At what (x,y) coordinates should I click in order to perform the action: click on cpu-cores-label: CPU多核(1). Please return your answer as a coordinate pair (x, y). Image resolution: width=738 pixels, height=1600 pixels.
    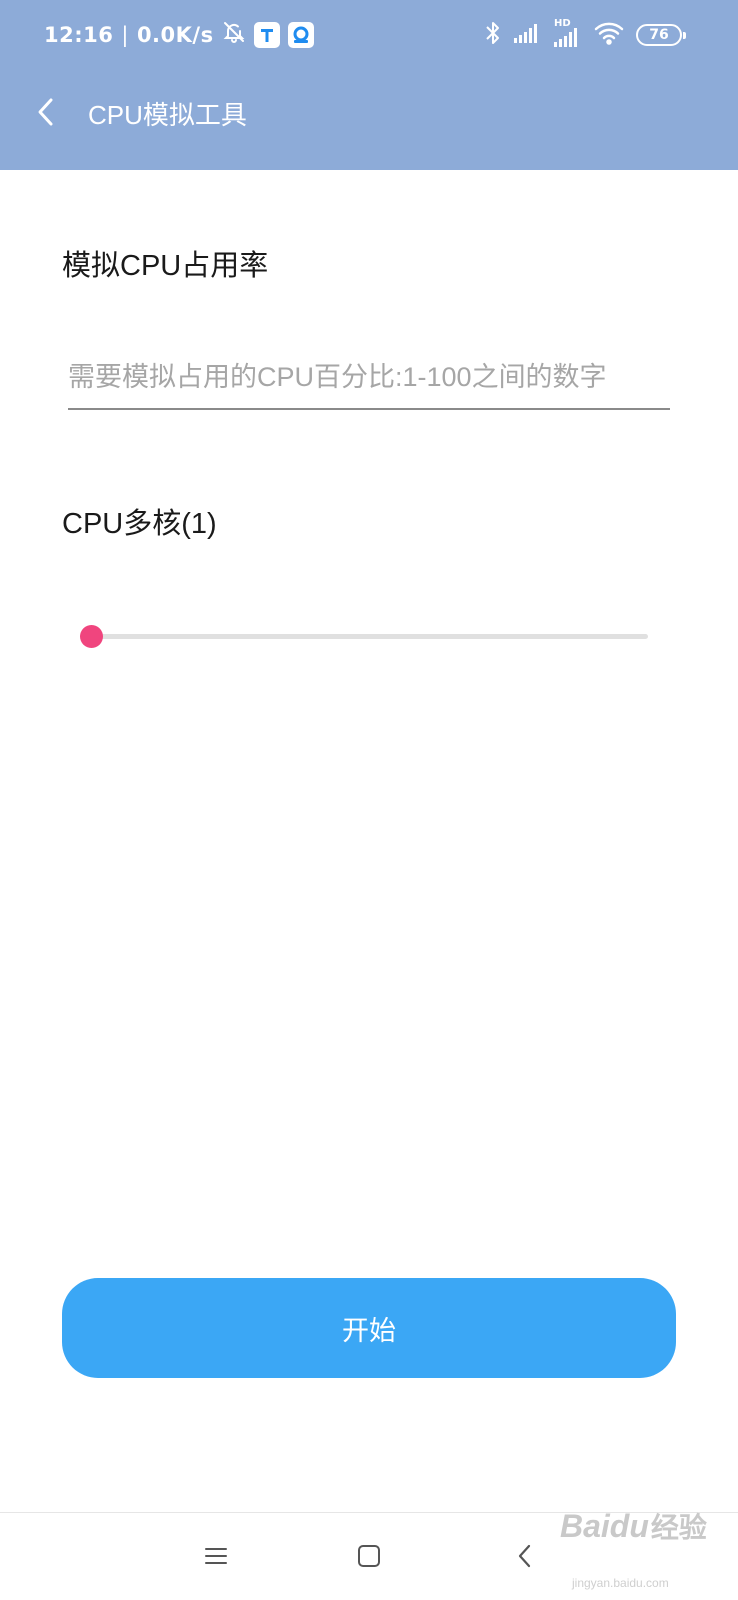
    Looking at the image, I should click on (139, 524).